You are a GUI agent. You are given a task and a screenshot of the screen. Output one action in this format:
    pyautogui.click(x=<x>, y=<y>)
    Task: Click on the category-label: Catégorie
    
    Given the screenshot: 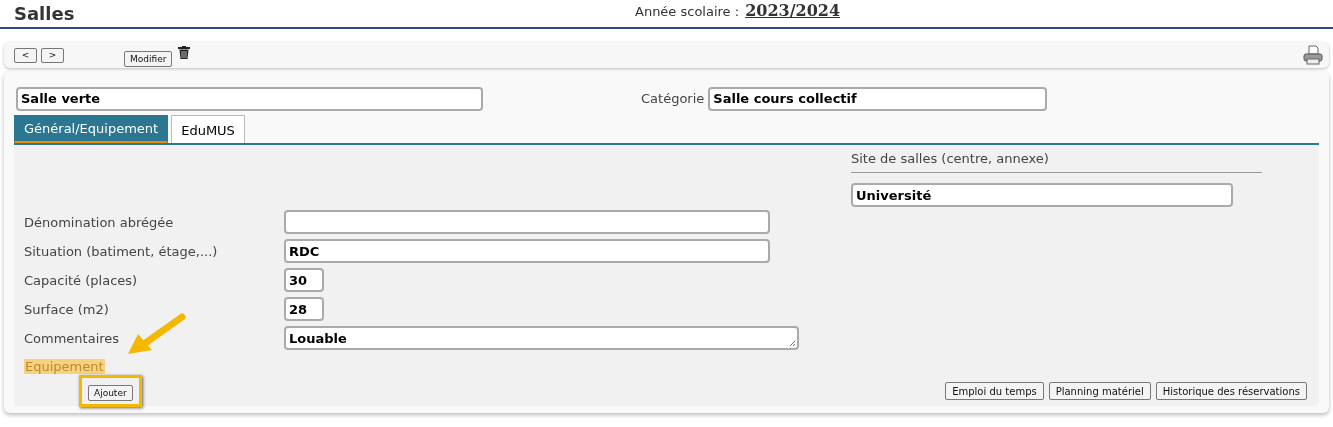 What is the action you would take?
    pyautogui.click(x=673, y=98)
    